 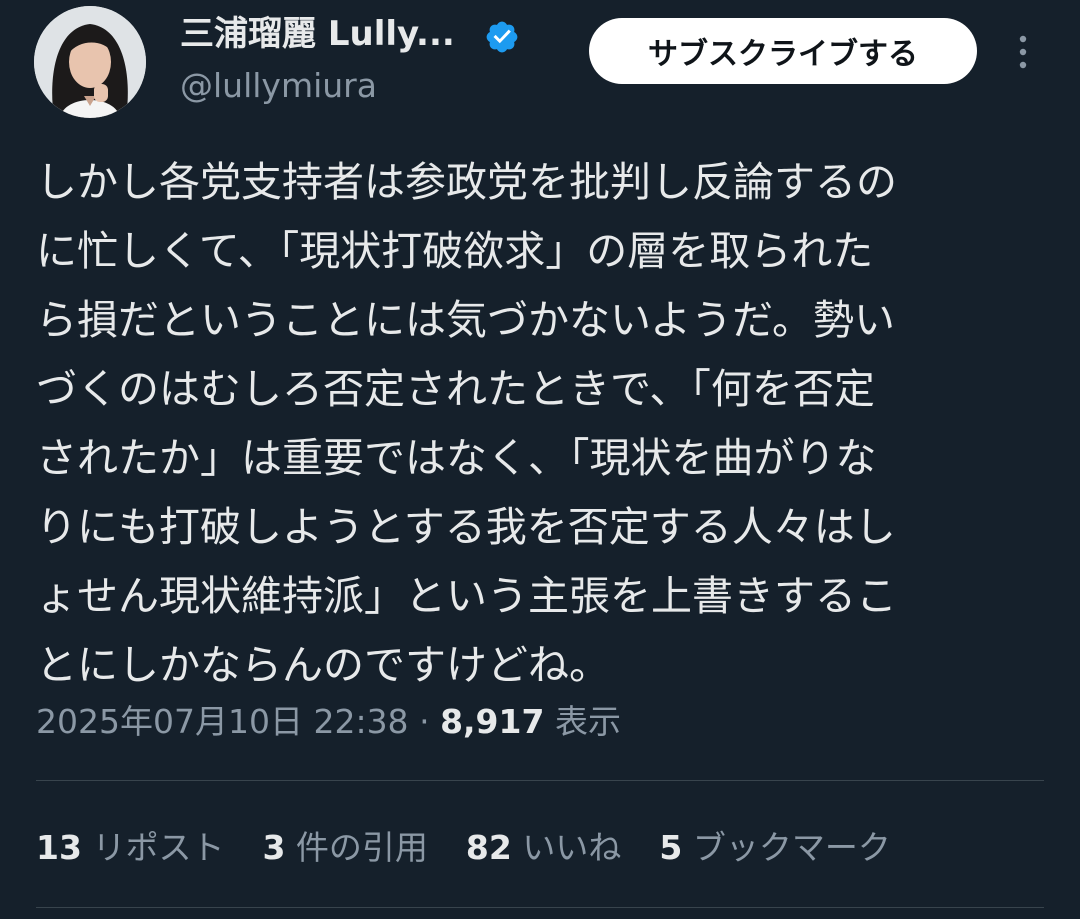 I want to click on profile-photo, so click(x=90, y=62).